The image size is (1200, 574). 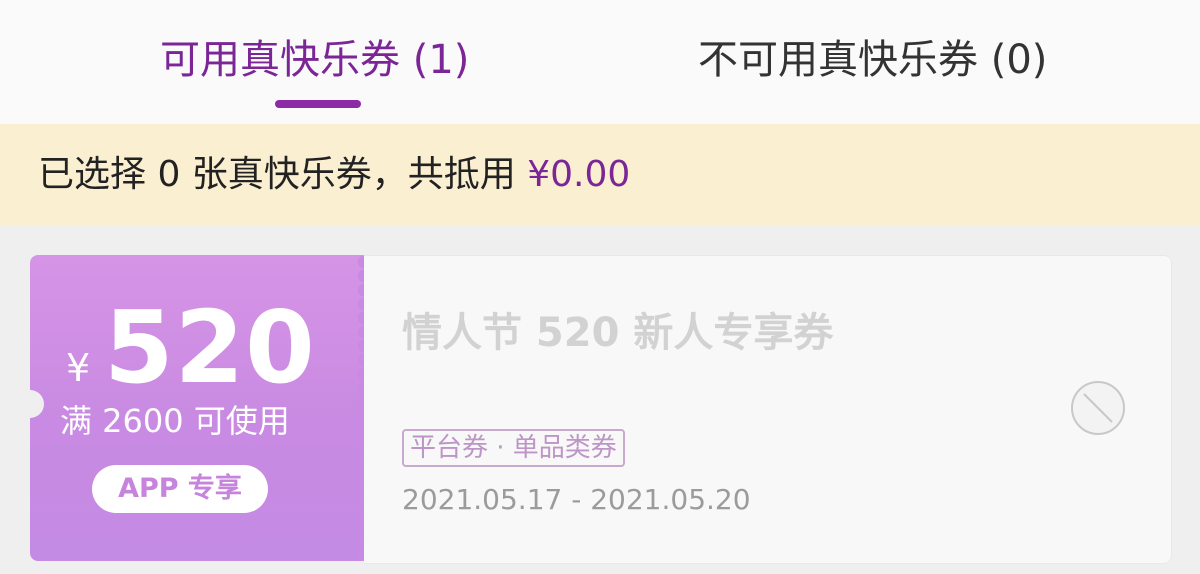 What do you see at coordinates (210, 347) in the screenshot?
I see `coupon-amount: 520` at bounding box center [210, 347].